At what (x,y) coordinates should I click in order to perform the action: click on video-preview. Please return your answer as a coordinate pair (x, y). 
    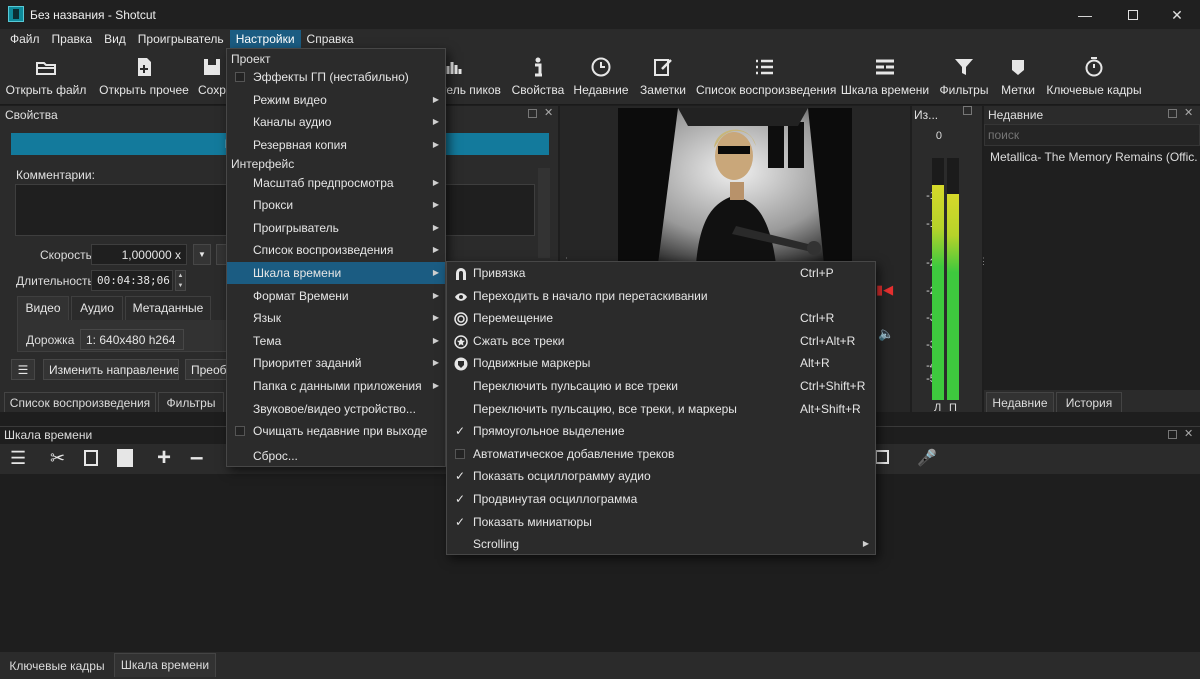
    Looking at the image, I should click on (735, 186).